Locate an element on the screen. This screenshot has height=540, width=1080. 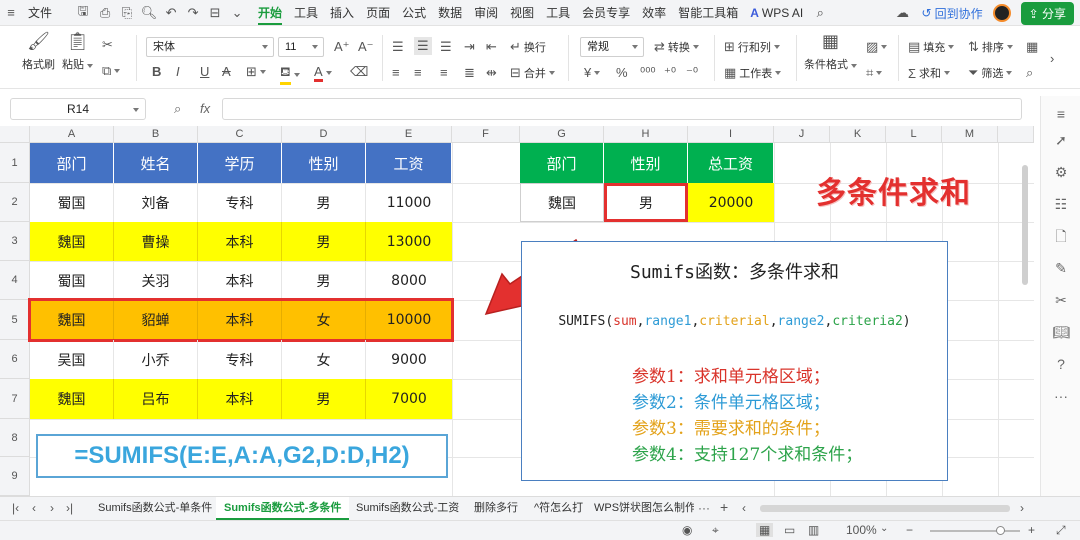
row-header-9: 9 is located at coordinates (15, 476).